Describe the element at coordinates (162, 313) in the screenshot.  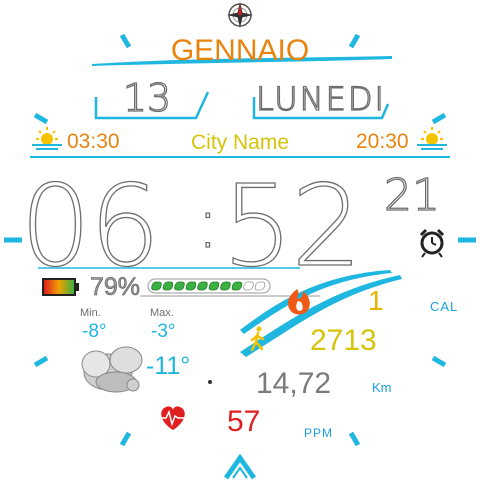
I see `temp-max-label: Max.` at that location.